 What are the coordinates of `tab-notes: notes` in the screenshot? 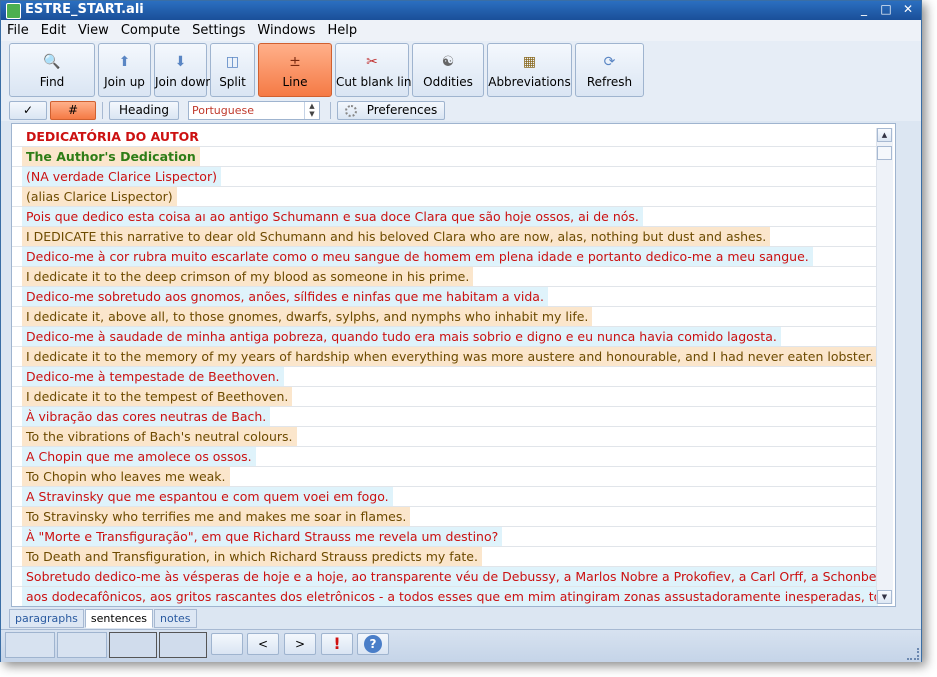 It's located at (175, 618).